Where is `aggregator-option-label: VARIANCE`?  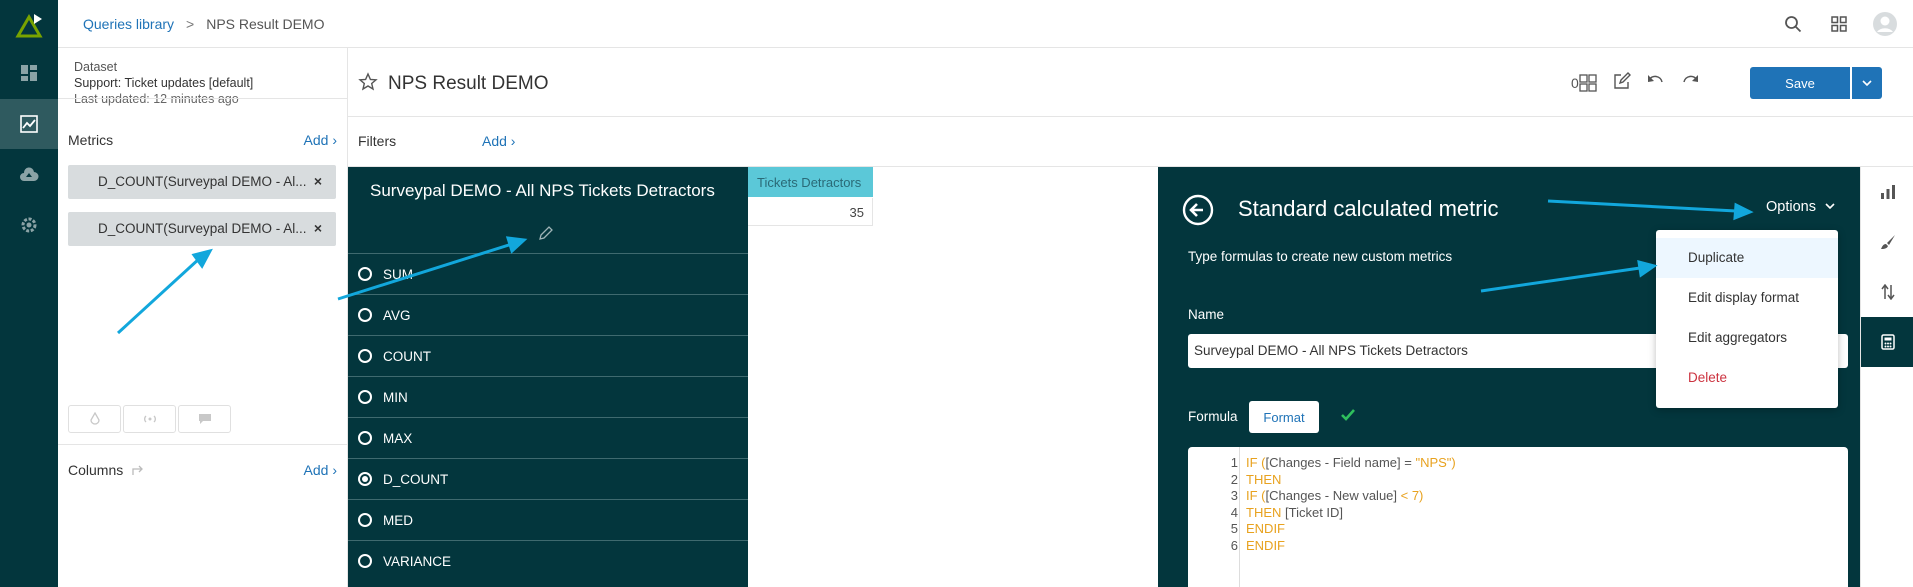
aggregator-option-label: VARIANCE is located at coordinates (417, 561).